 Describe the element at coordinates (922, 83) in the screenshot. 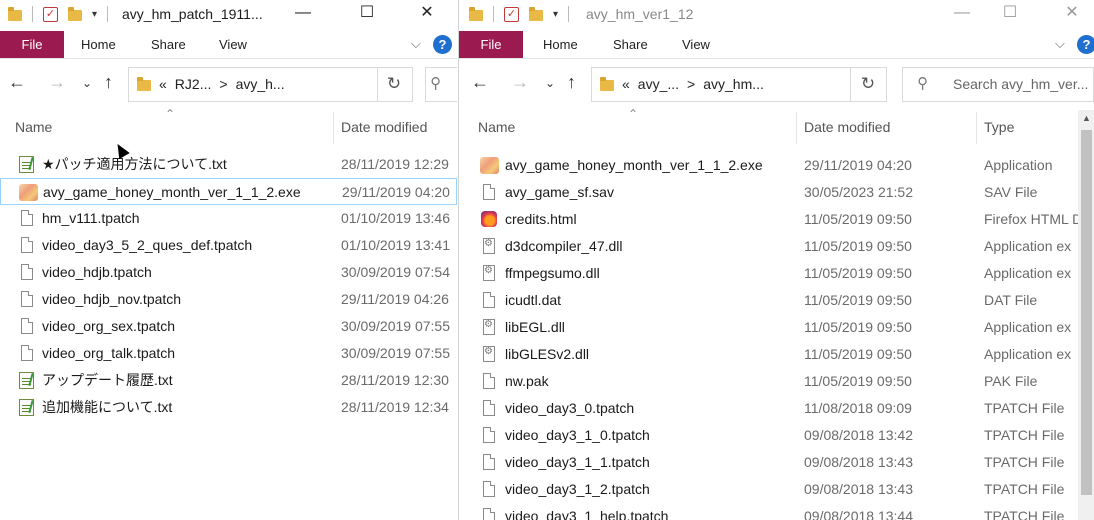

I see `search-icon: ⚲` at that location.